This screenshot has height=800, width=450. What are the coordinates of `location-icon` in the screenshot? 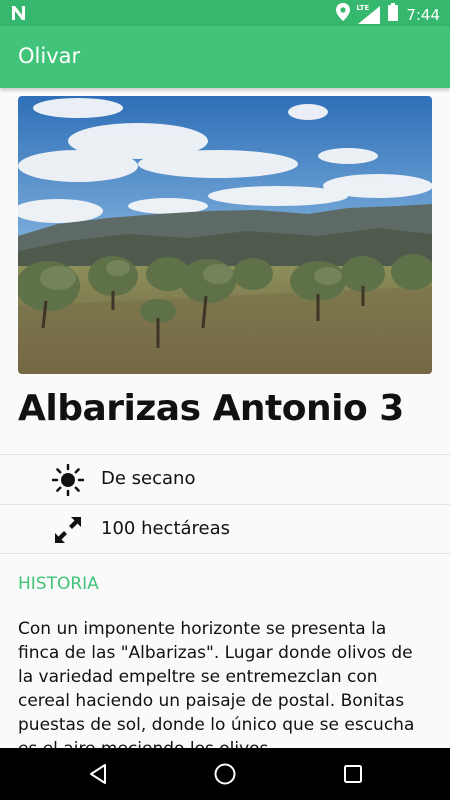 It's located at (343, 14).